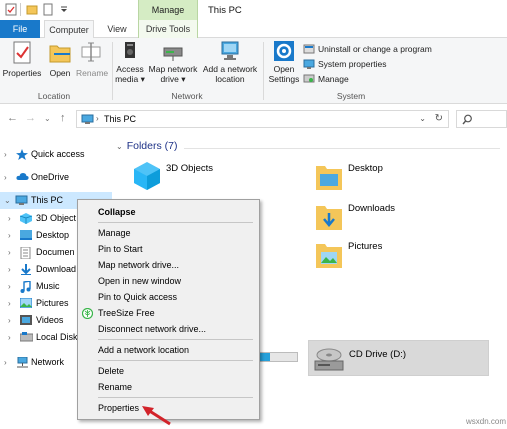 The image size is (507, 429). I want to click on nav-network: › Network, so click(39, 362).